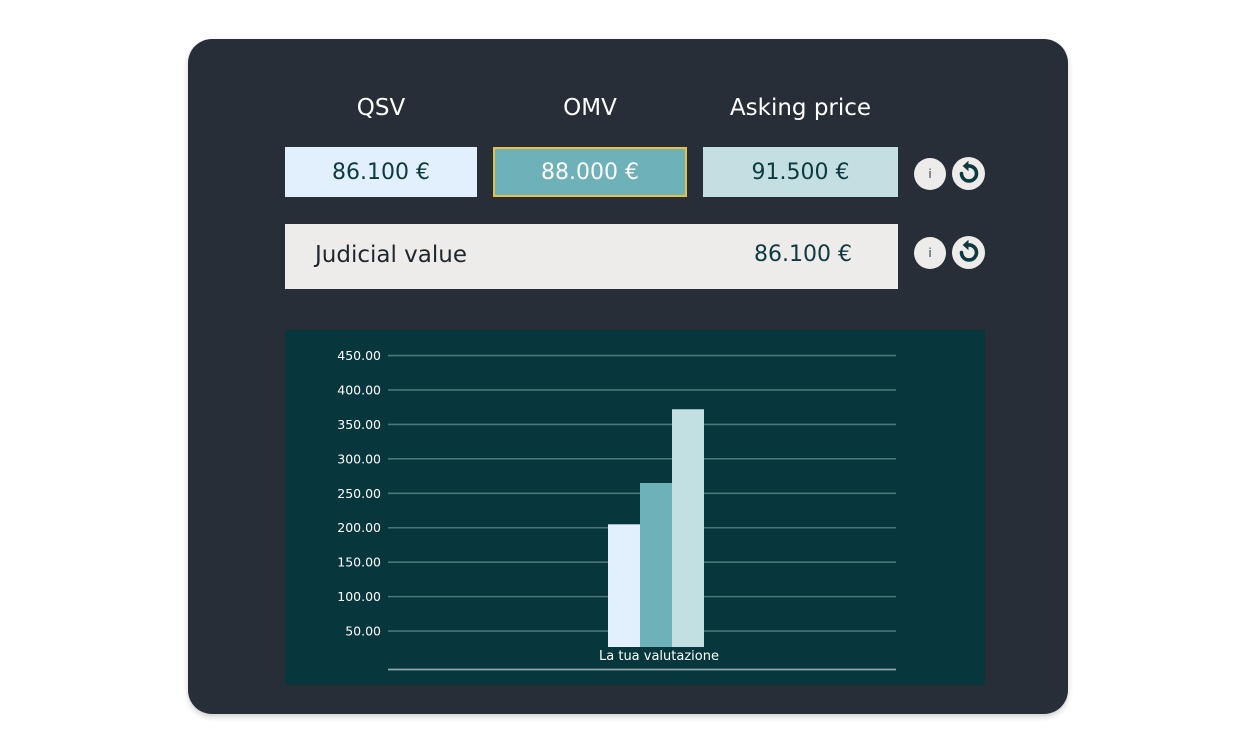 The width and height of the screenshot is (1256, 754). Describe the element at coordinates (359, 527) in the screenshot. I see `y-tick-label: 200.00` at that location.